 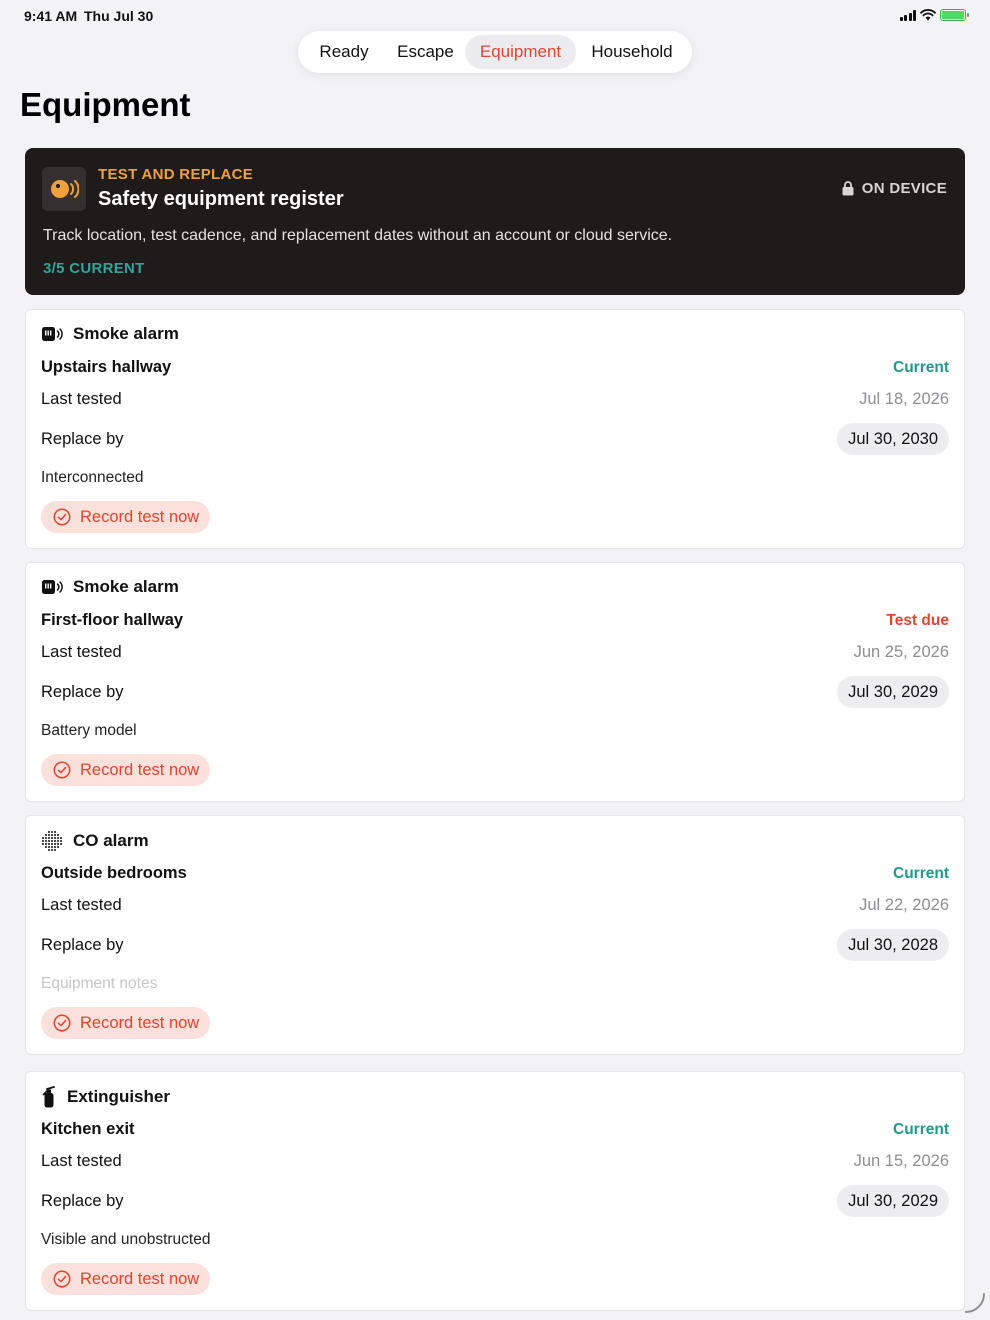 What do you see at coordinates (495, 652) in the screenshot?
I see `last-tested-row: Last tested Jun 25, 2026` at bounding box center [495, 652].